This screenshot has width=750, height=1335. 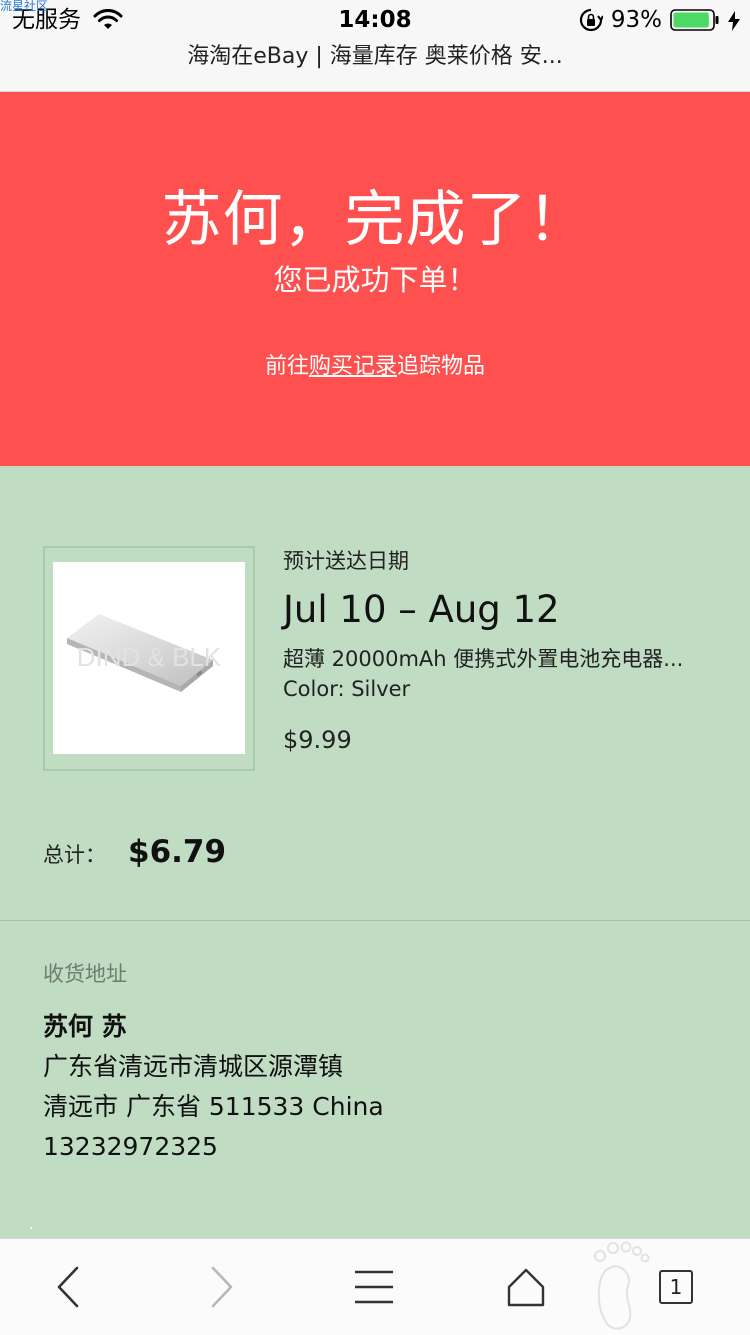 What do you see at coordinates (375, 220) in the screenshot?
I see `confirmation-title: 苏何，完成了！` at bounding box center [375, 220].